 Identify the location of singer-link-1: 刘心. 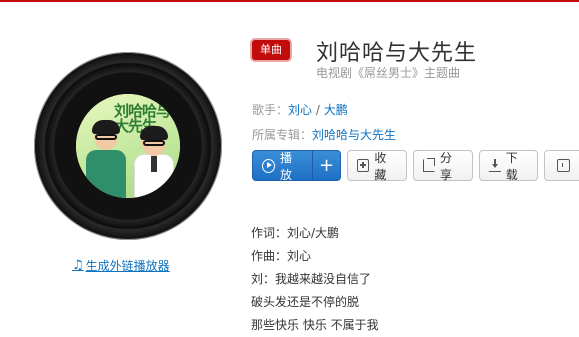
(300, 110).